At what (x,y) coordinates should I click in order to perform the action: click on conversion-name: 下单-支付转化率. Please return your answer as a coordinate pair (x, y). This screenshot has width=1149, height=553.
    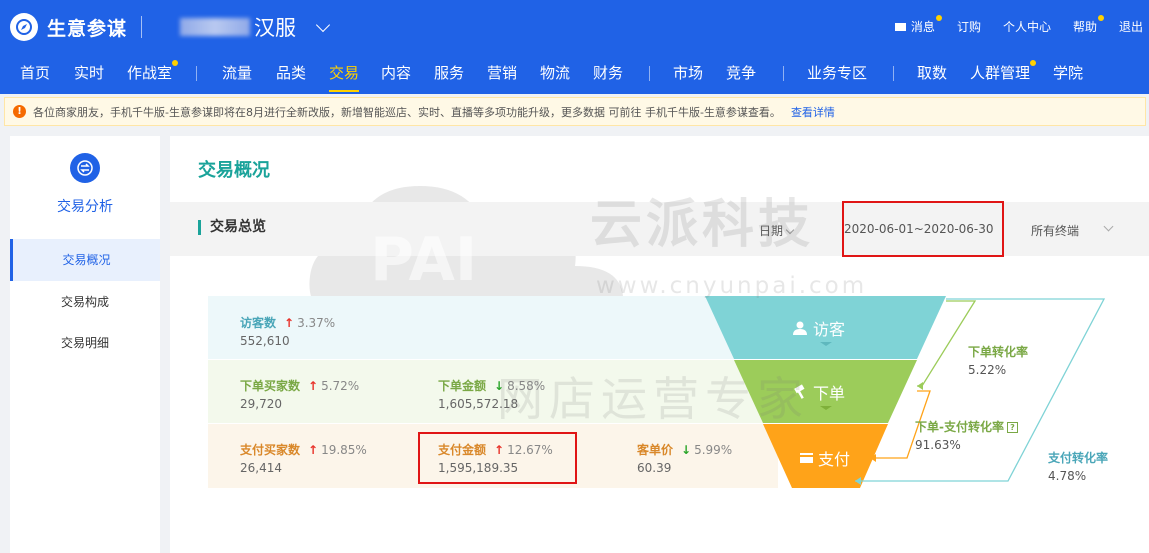
    Looking at the image, I should click on (959, 427).